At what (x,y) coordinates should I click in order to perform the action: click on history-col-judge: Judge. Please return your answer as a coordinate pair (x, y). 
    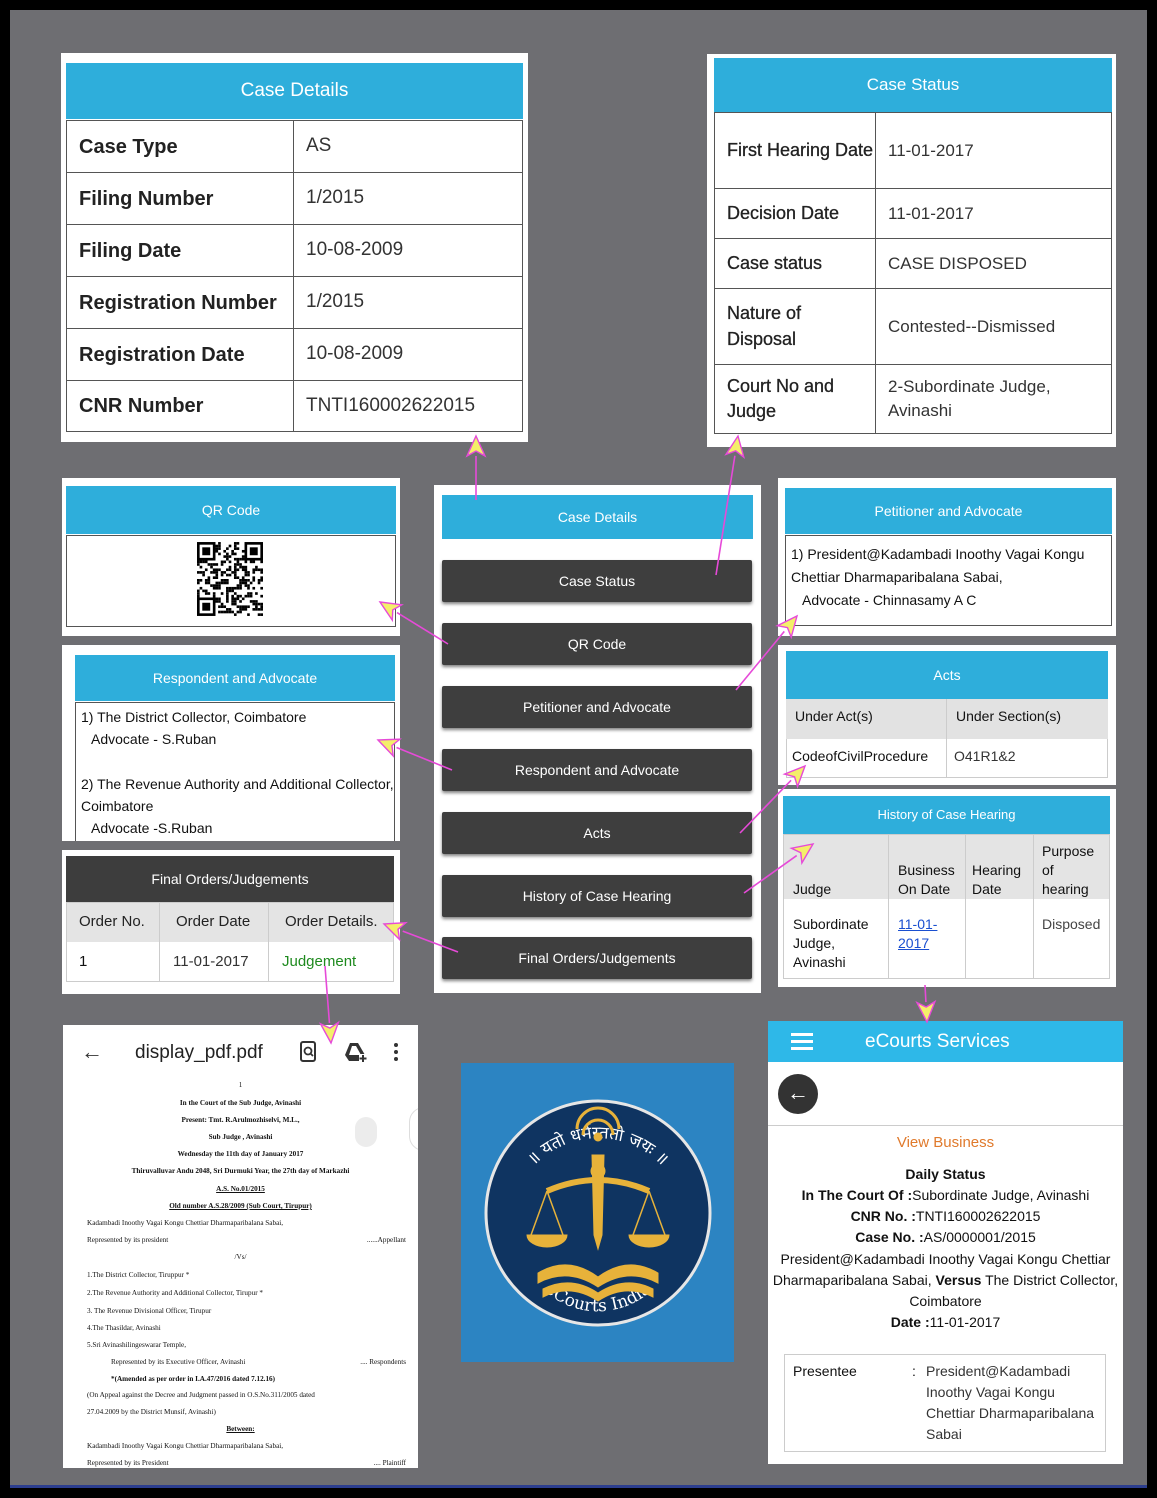
    Looking at the image, I should click on (812, 889).